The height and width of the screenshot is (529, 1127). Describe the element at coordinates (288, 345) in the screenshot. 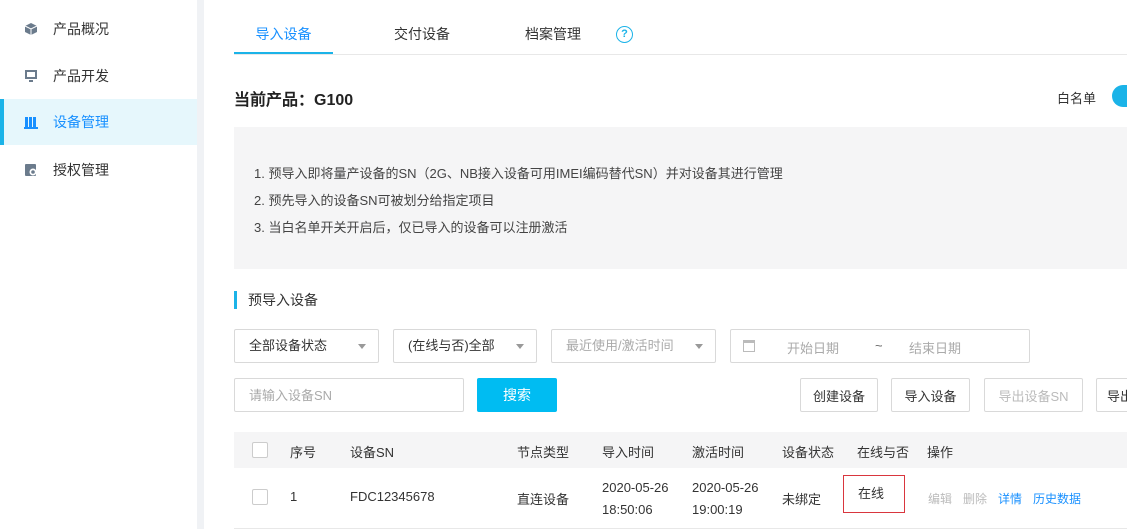

I see `status-select-value: 全部设备状态` at that location.